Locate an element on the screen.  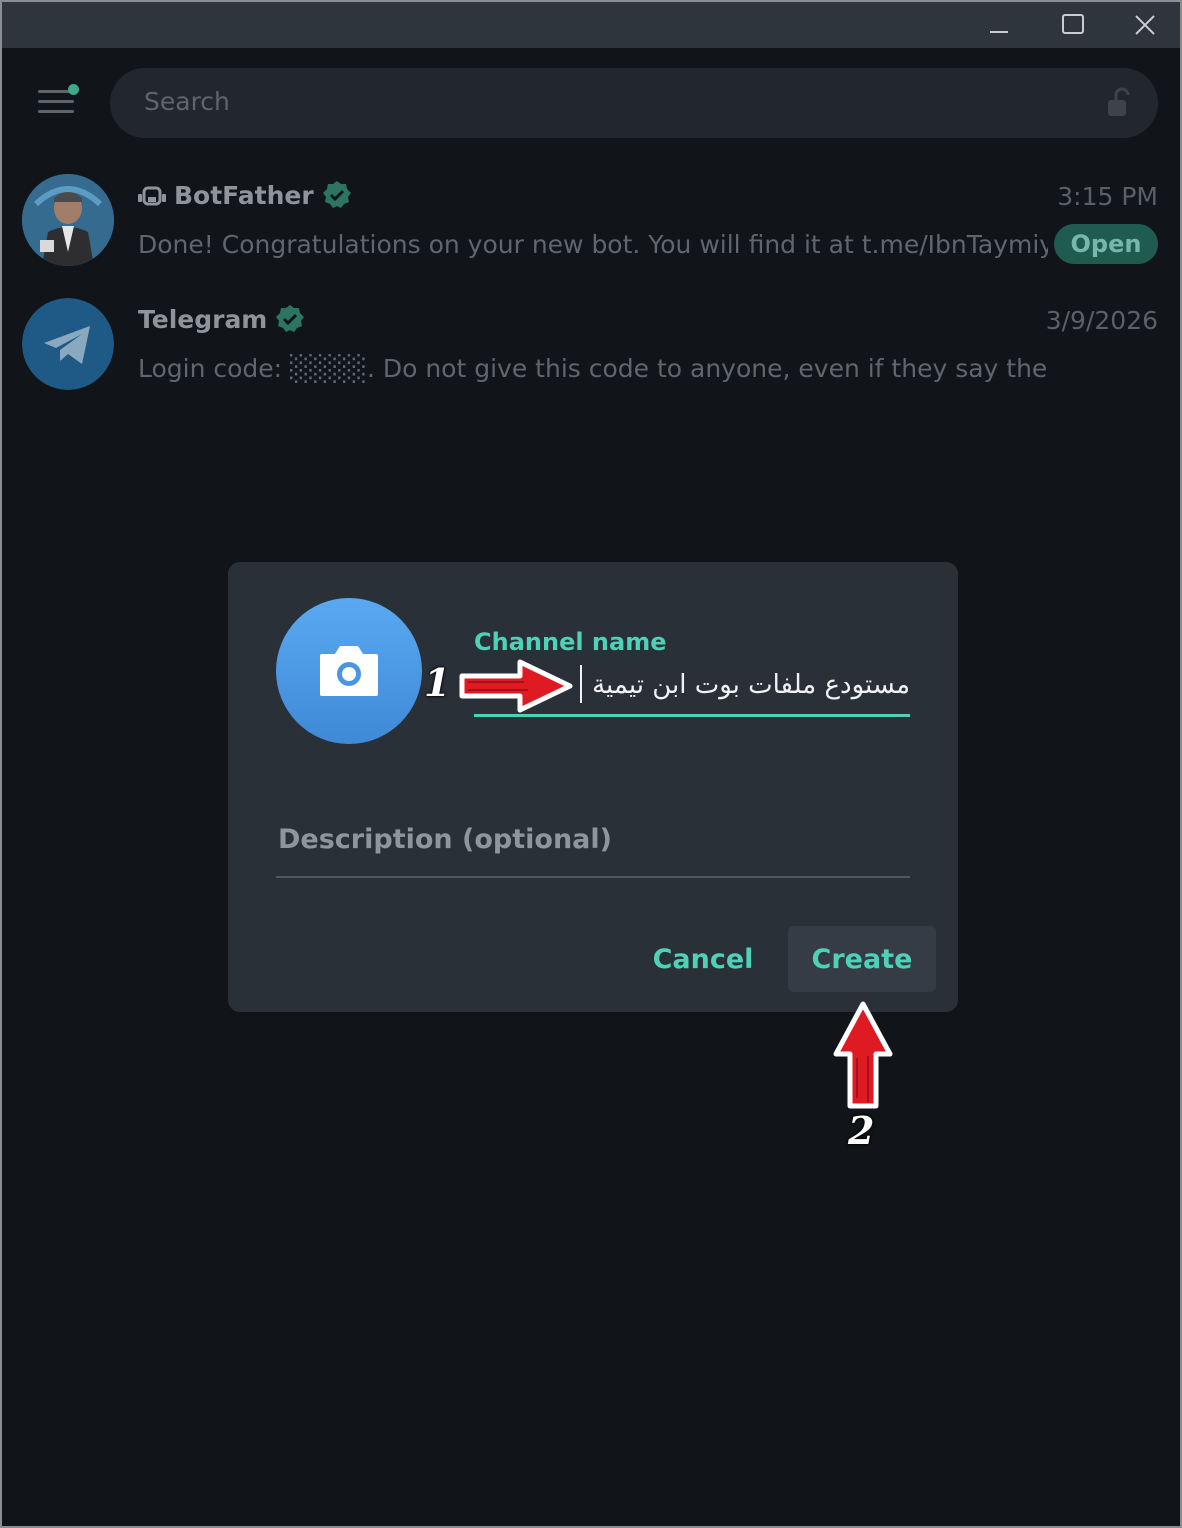
camera-icon is located at coordinates (349, 671).